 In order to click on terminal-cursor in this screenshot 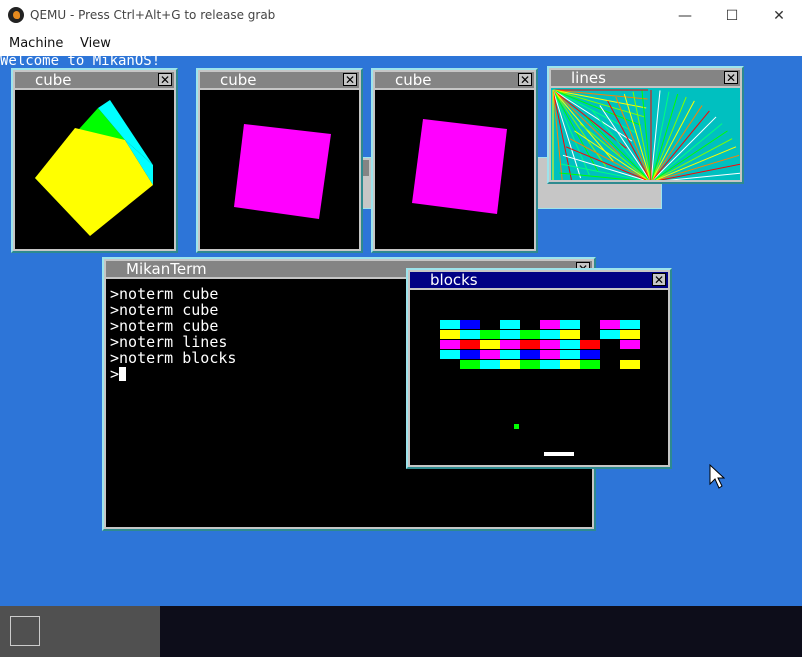, I will do `click(122, 374)`.